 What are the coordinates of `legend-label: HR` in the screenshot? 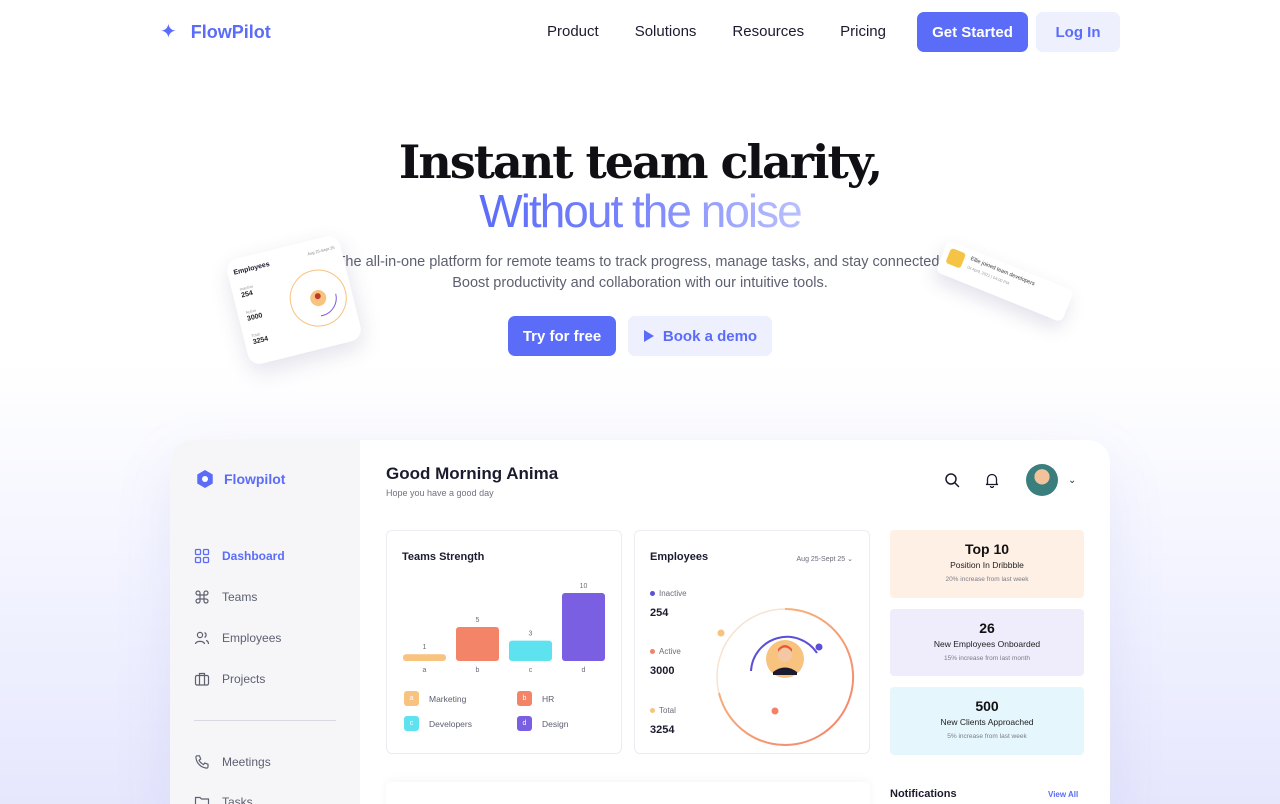 It's located at (548, 698).